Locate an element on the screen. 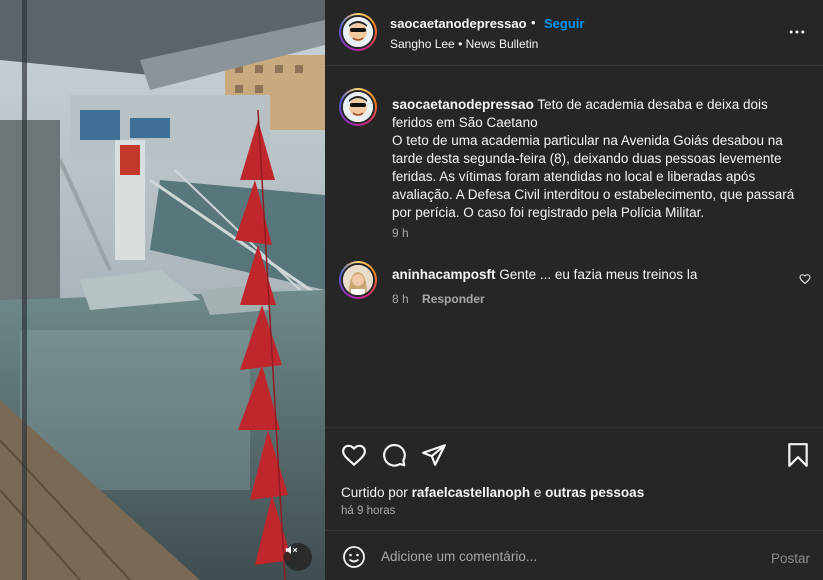 This screenshot has height=580, width=823. more-horizontal-icon is located at coordinates (797, 32).